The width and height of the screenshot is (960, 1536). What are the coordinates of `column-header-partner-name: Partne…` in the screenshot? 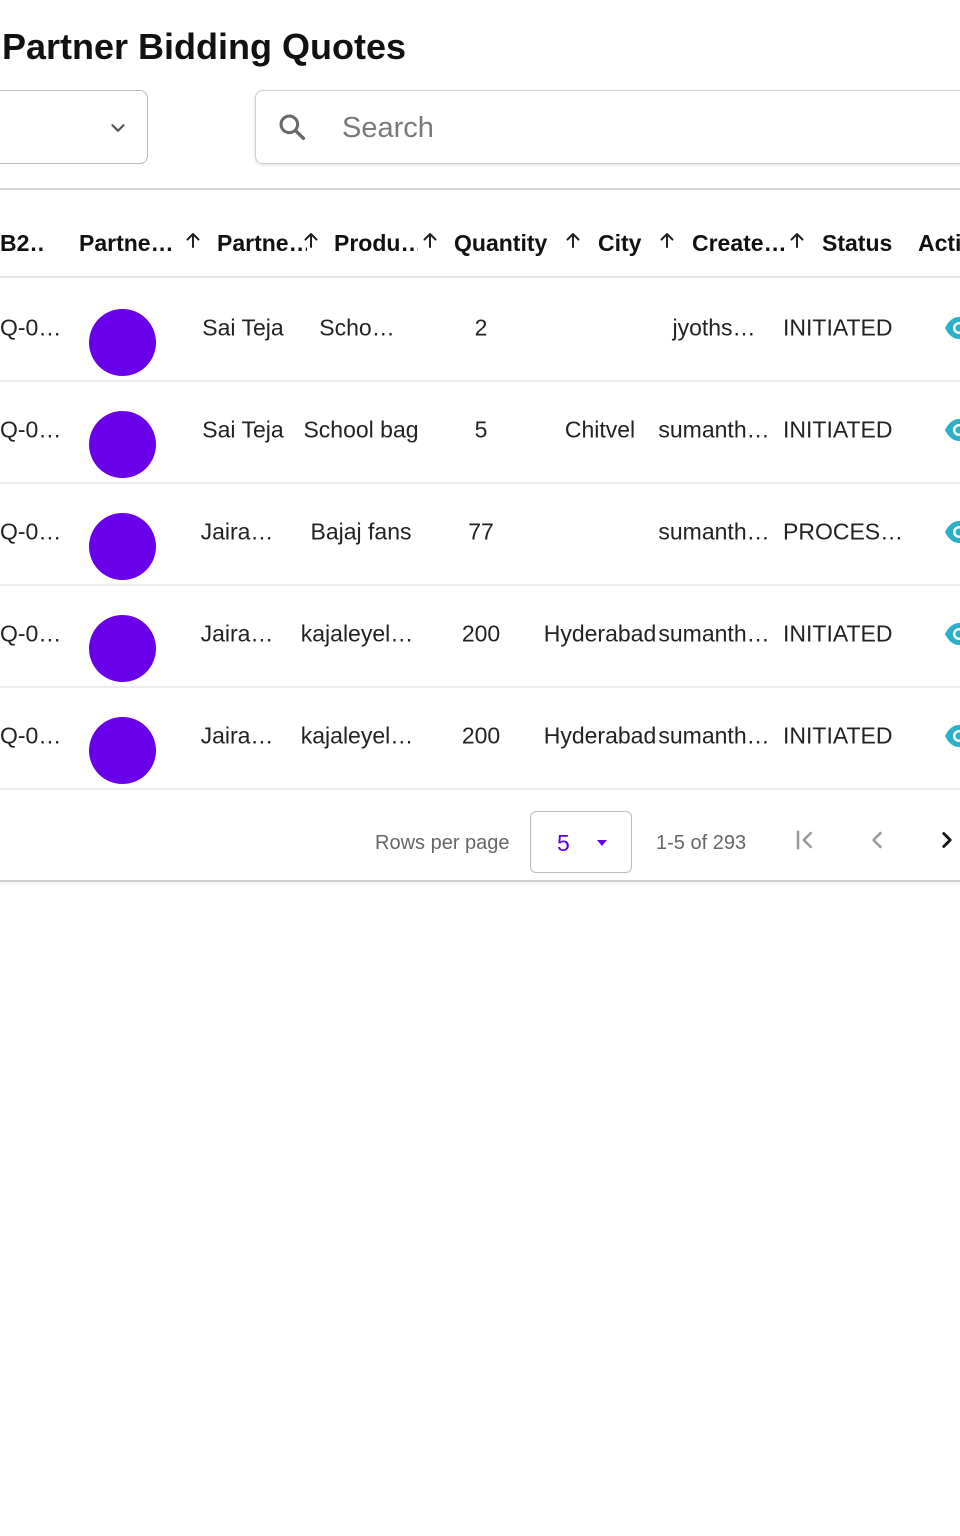 It's located at (262, 243).